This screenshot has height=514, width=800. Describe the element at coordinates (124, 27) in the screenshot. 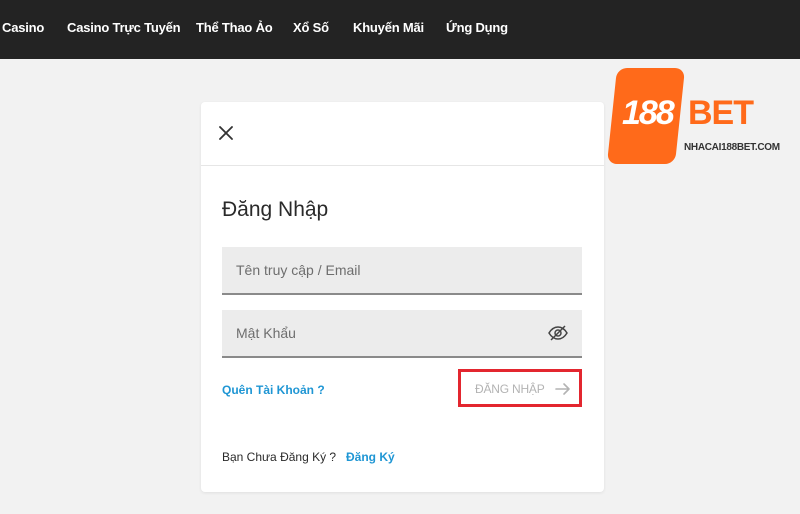

I see `nav-item-casino-online: Casino Trực Tuyến` at that location.